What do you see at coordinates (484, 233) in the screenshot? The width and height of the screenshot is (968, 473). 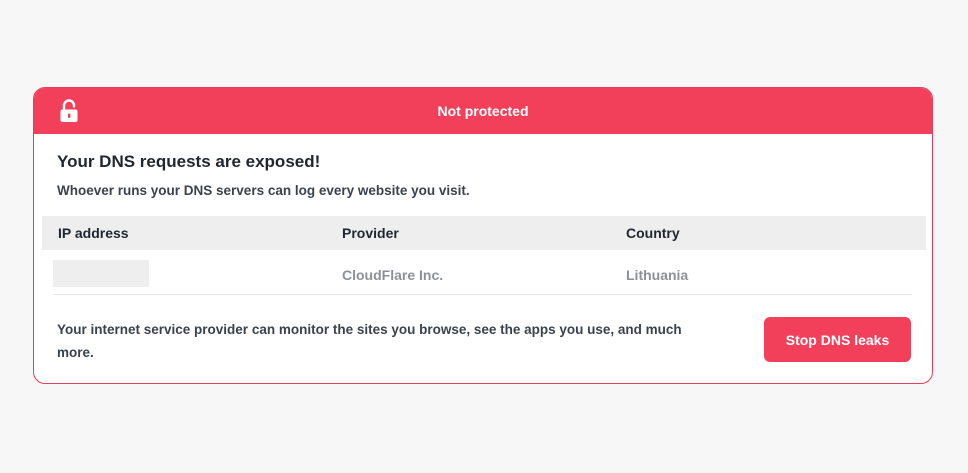 I see `table-header: IP address Provider Country` at bounding box center [484, 233].